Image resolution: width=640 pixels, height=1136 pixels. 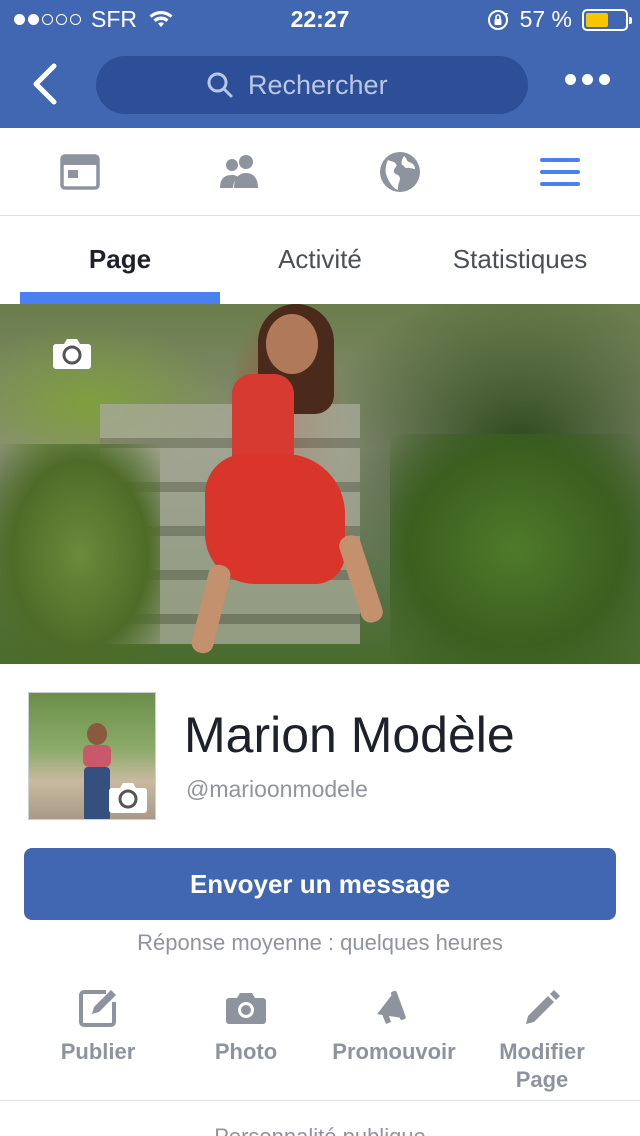 I want to click on edit-page-label: Modifier Page, so click(x=542, y=1065).